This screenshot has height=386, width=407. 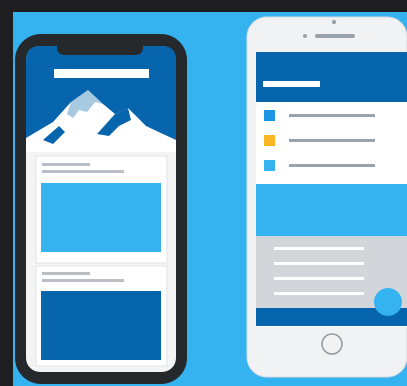 What do you see at coordinates (269, 115) in the screenshot?
I see `list-bullet-blue` at bounding box center [269, 115].